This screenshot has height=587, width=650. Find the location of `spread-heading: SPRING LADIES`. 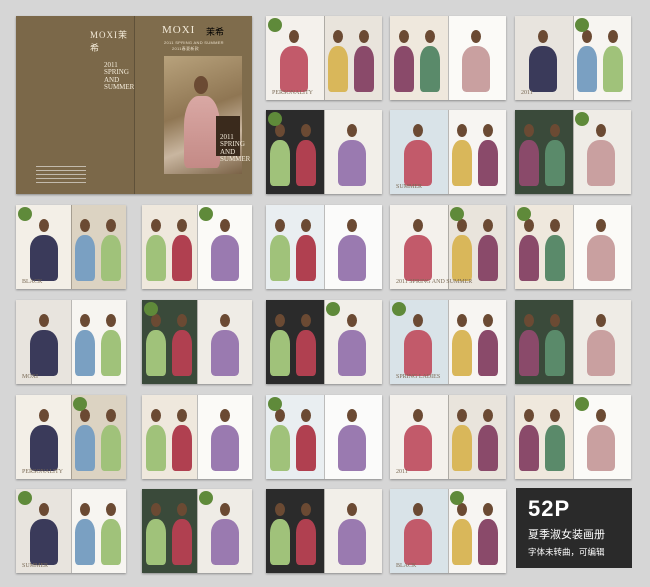

spread-heading: SPRING LADIES is located at coordinates (418, 377).